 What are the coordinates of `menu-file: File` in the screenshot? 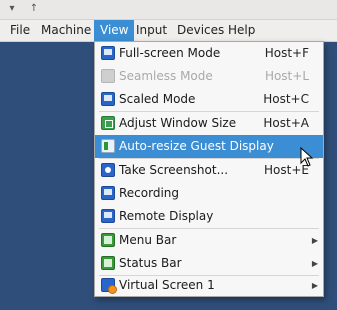 It's located at (20, 30).